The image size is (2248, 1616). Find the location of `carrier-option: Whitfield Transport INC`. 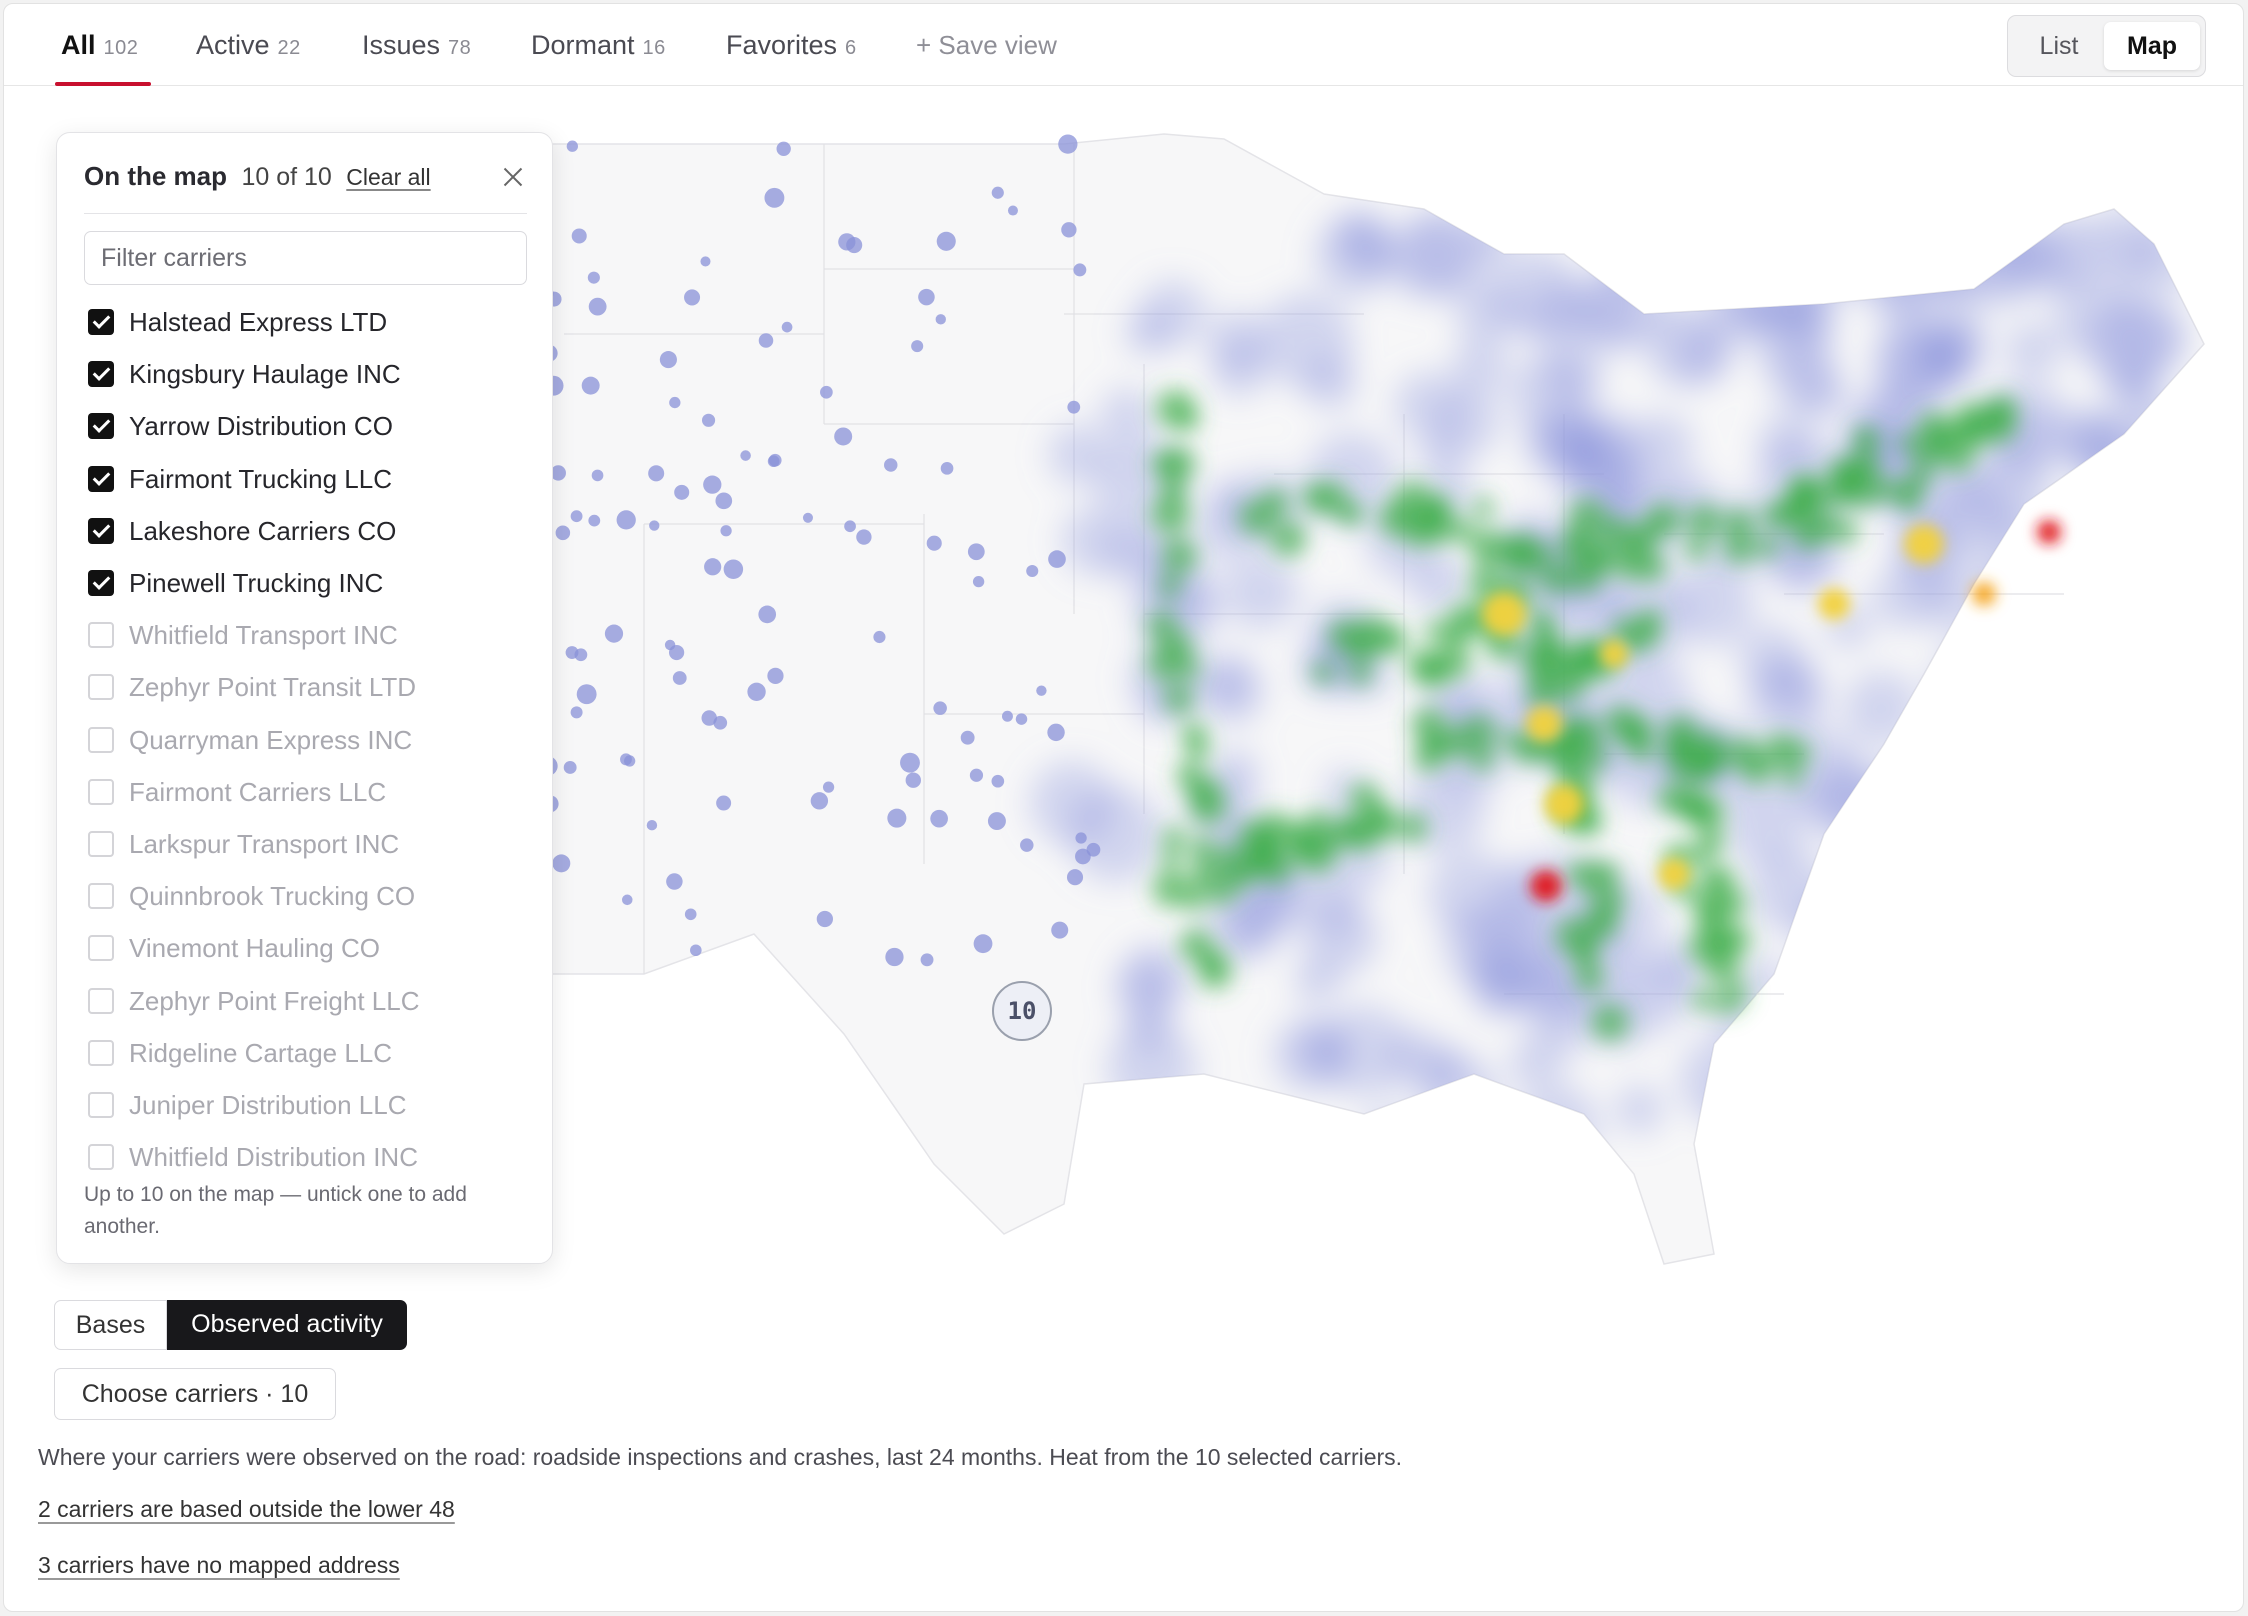

carrier-option: Whitfield Transport INC is located at coordinates (305, 636).